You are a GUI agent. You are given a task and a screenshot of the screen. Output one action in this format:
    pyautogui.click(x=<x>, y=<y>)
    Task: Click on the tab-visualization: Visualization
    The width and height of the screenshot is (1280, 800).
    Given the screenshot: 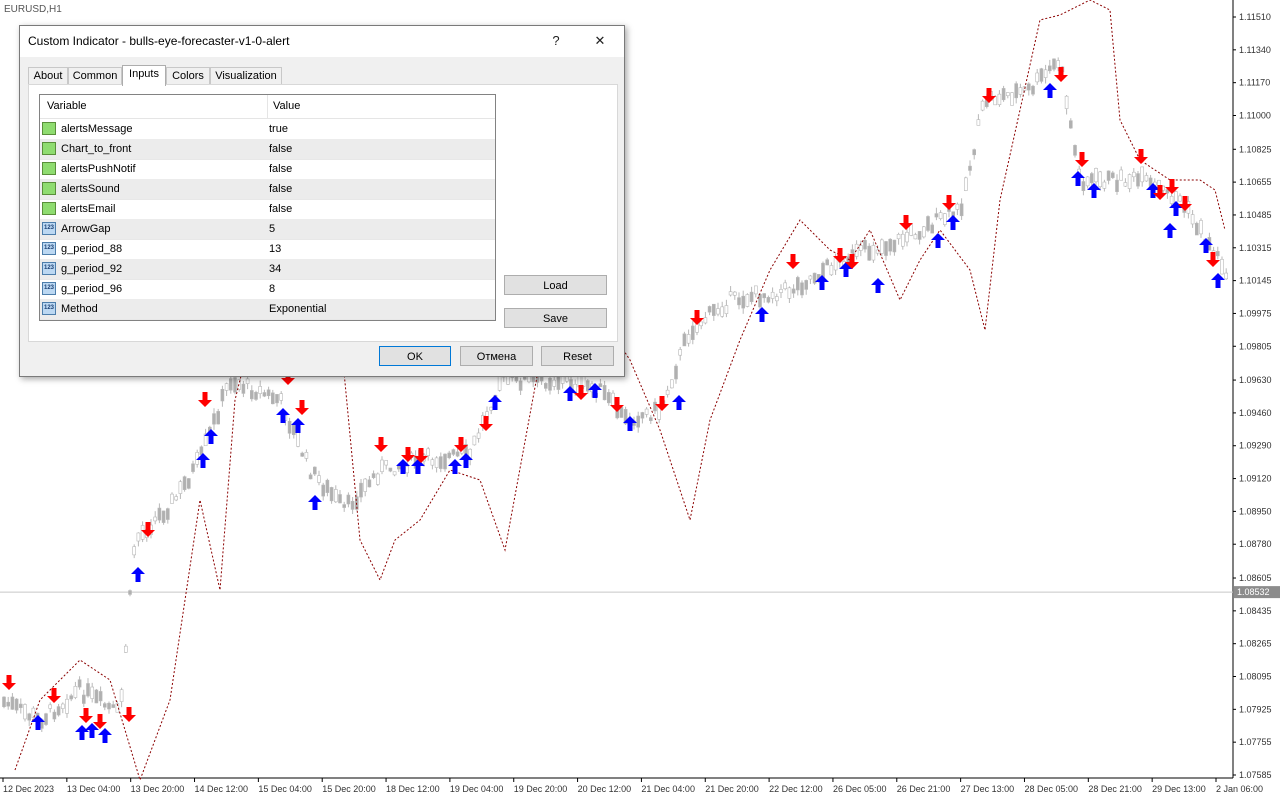 What is the action you would take?
    pyautogui.click(x=246, y=76)
    